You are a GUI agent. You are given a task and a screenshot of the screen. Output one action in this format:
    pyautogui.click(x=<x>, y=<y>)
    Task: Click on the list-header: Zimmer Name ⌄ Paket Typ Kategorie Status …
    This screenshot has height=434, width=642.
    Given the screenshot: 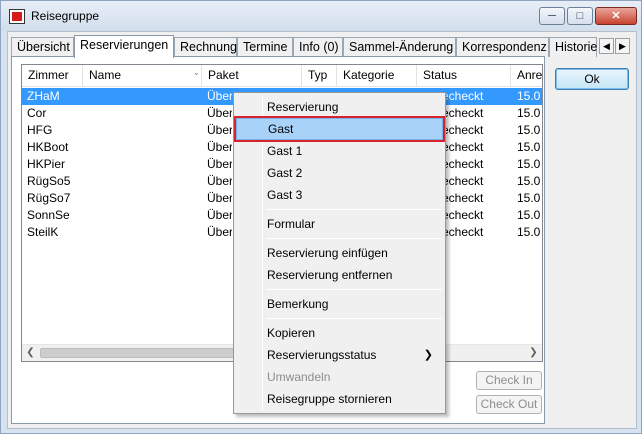 What is the action you would take?
    pyautogui.click(x=282, y=76)
    